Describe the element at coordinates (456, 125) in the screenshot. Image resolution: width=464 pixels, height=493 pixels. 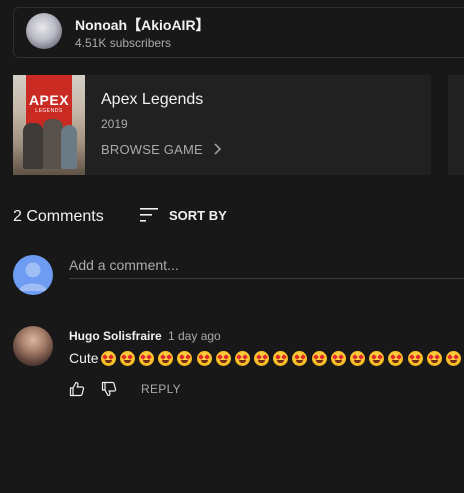
I see `game-card-next` at that location.